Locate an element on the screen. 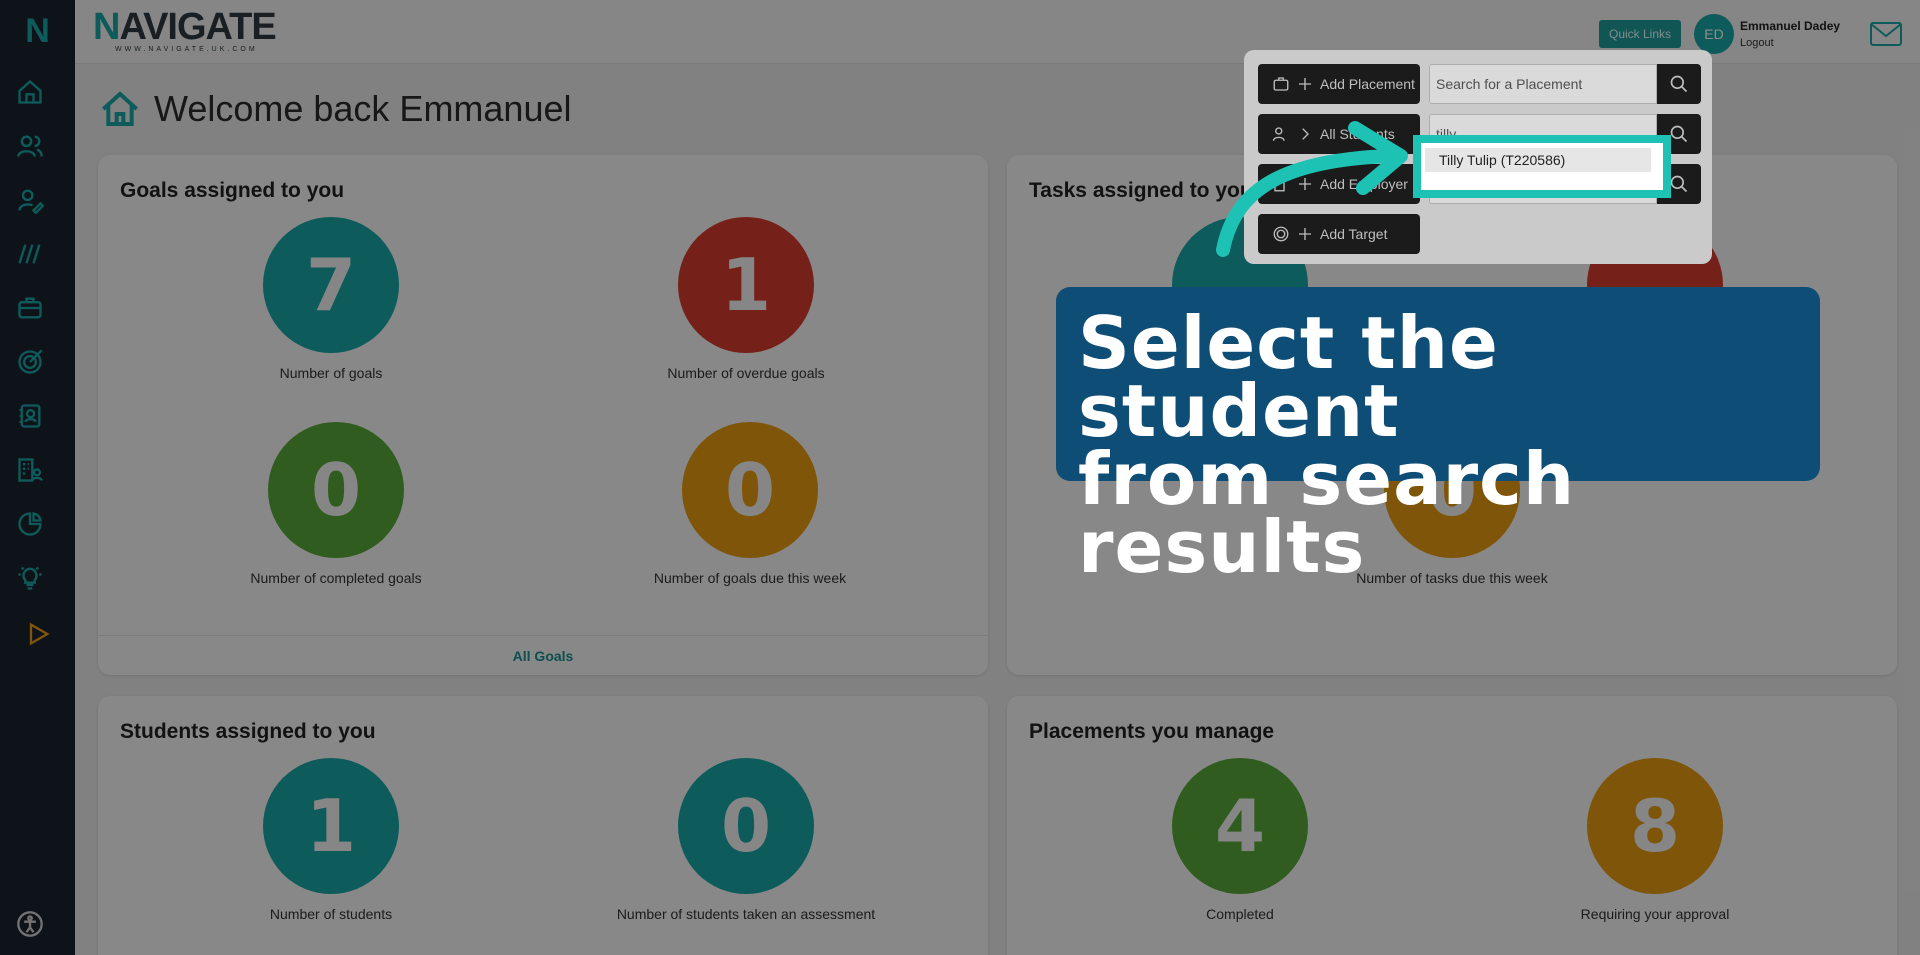 Image resolution: width=1920 pixels, height=955 pixels. callout-line-1: Select the student is located at coordinates (1288, 377).